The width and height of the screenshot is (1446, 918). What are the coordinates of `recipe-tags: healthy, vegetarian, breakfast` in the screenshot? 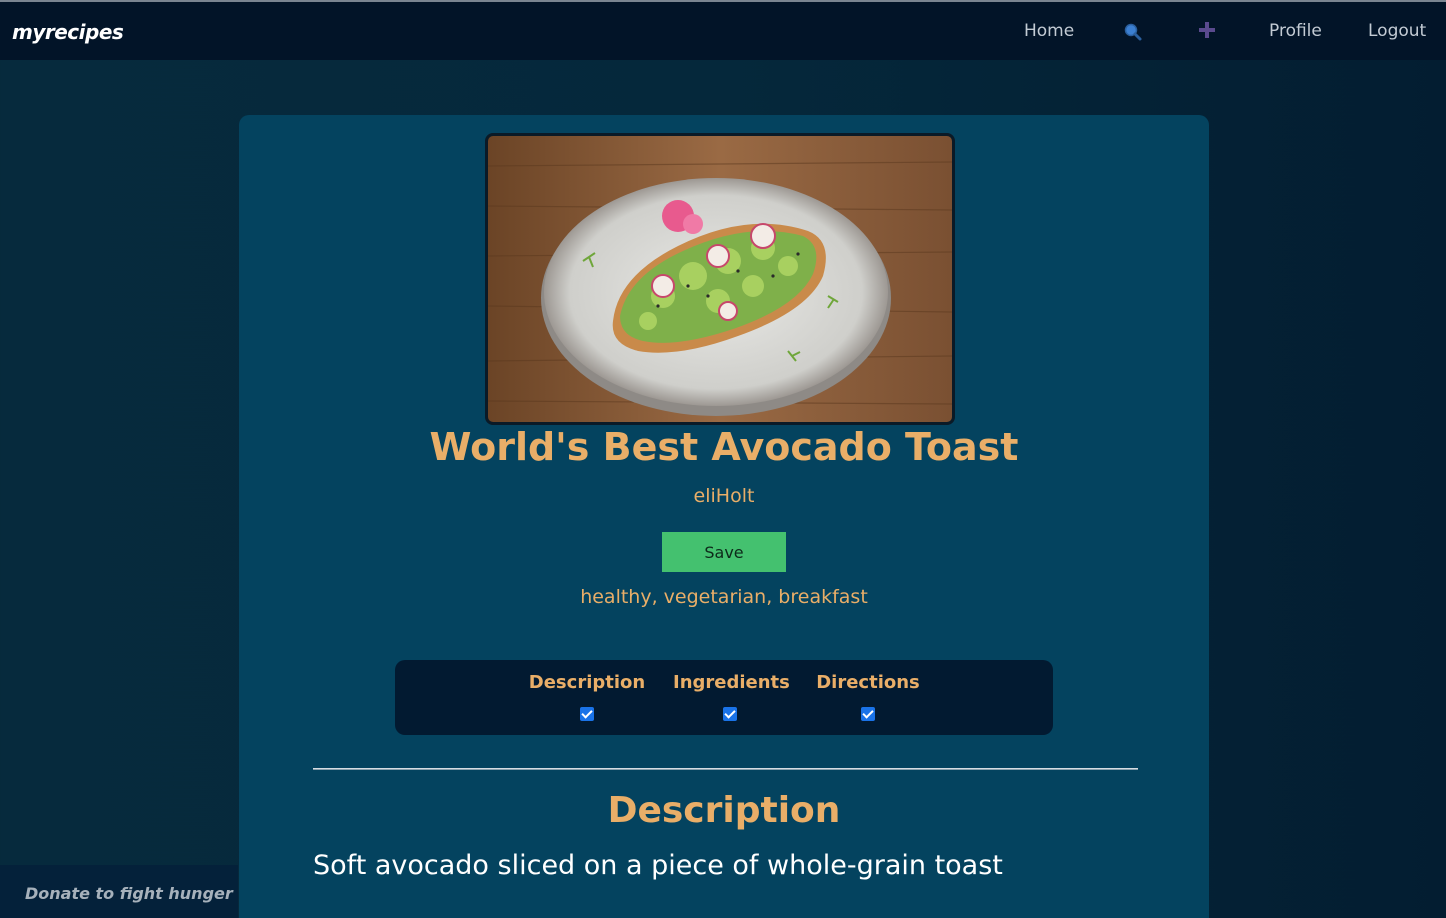 It's located at (724, 597).